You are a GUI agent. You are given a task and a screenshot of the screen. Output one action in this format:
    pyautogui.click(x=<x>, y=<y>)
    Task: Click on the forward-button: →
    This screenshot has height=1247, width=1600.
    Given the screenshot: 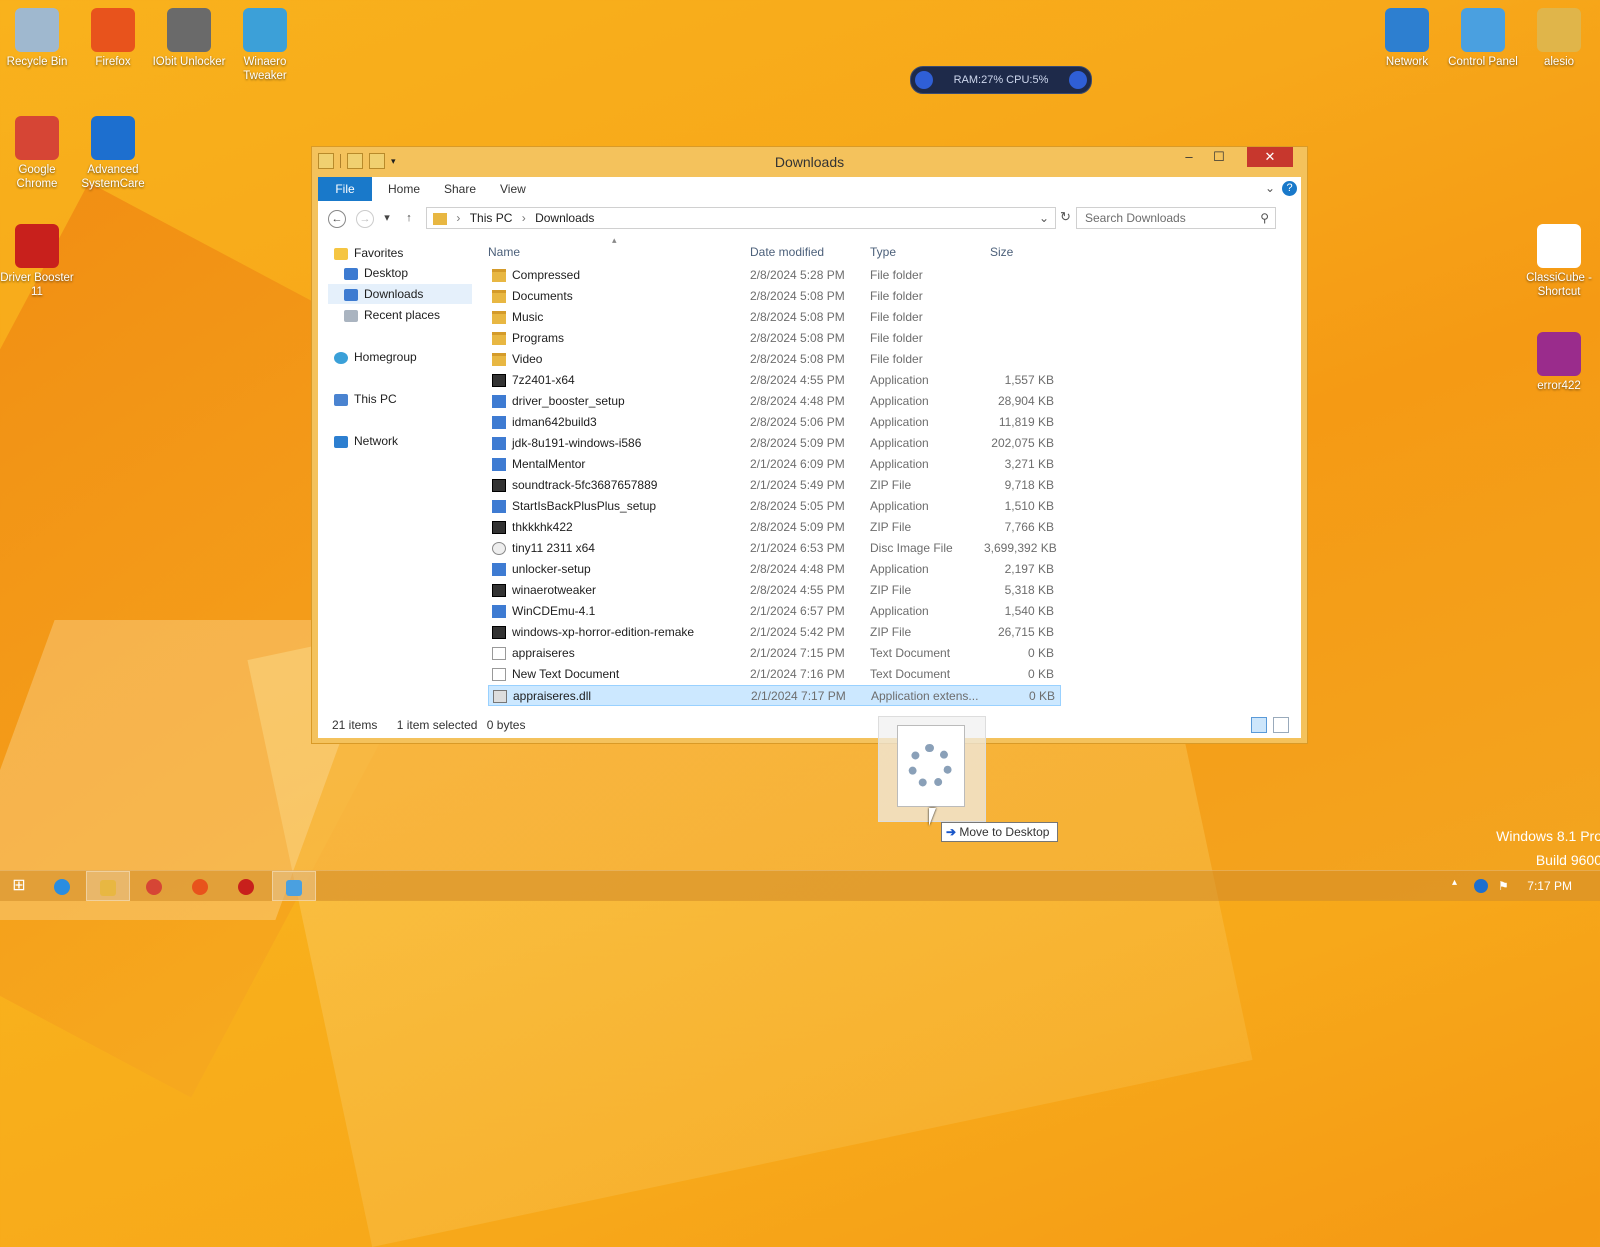 What is the action you would take?
    pyautogui.click(x=365, y=219)
    